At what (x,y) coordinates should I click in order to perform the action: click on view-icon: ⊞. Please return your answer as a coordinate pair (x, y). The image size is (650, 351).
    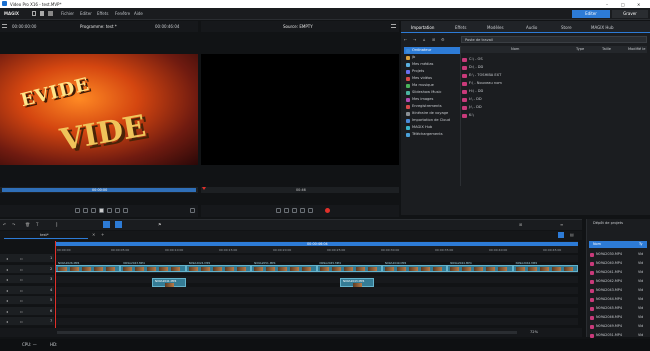
    Looking at the image, I should click on (433, 39).